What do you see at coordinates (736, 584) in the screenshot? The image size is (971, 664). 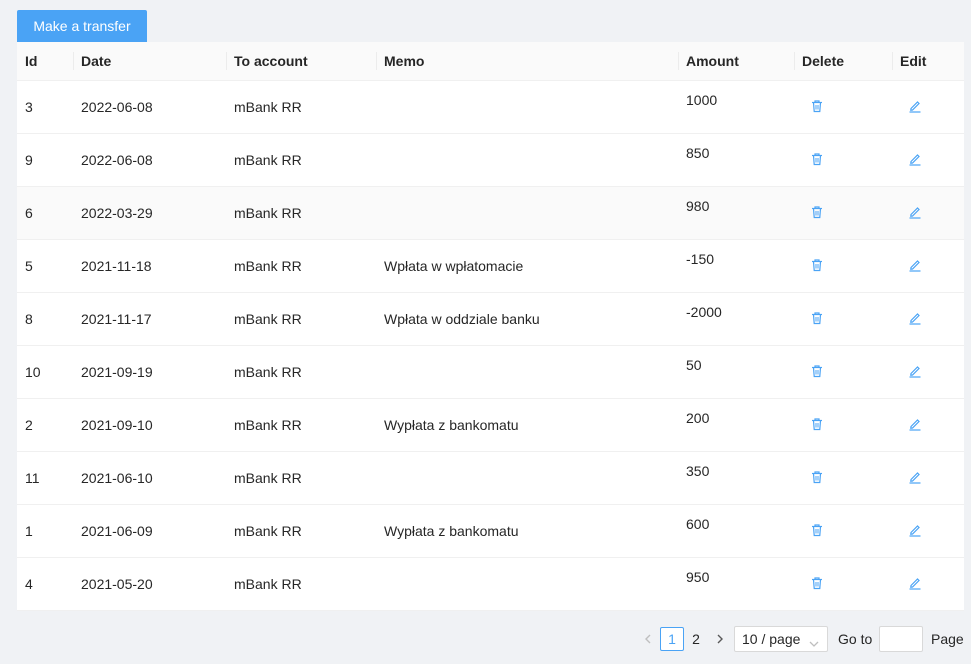 I see `cell-amount: 950` at bounding box center [736, 584].